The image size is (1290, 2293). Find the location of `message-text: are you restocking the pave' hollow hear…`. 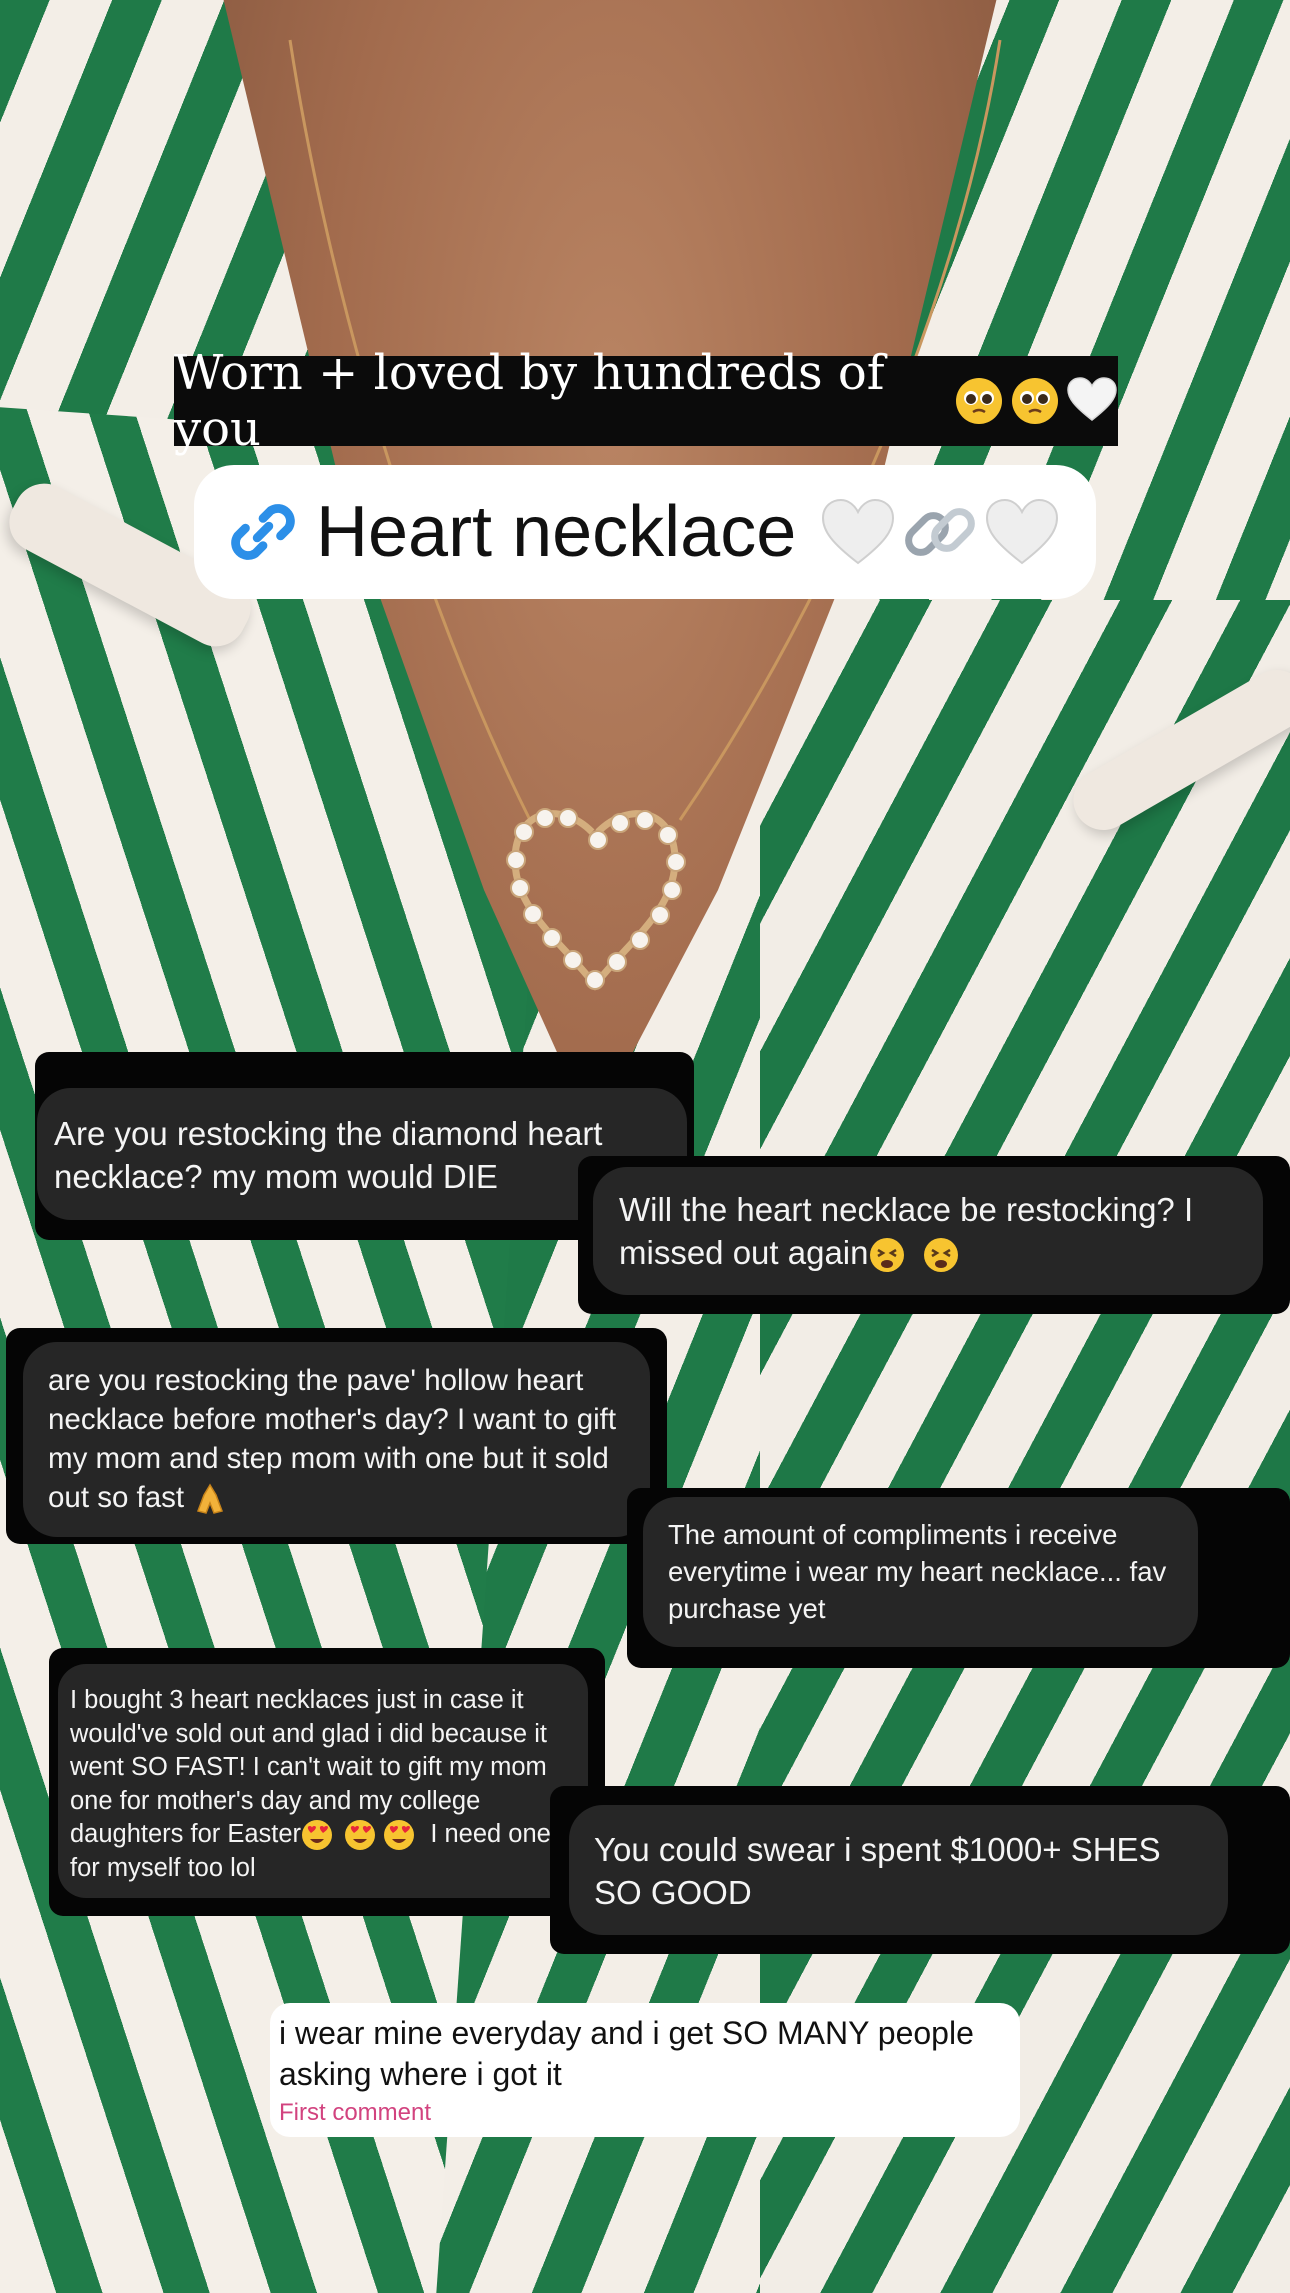

message-text: are you restocking the pave' hollow hear… is located at coordinates (332, 1439).